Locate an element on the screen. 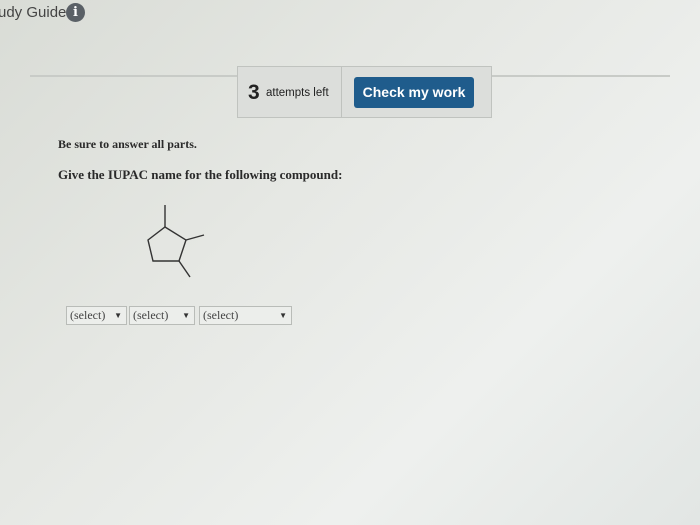 This screenshot has height=525, width=700. parent-select: (select) ▼ is located at coordinates (245, 315).